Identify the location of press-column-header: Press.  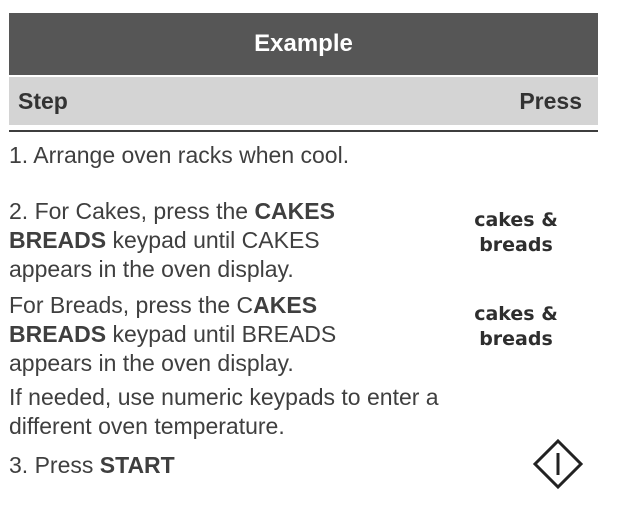
(550, 100).